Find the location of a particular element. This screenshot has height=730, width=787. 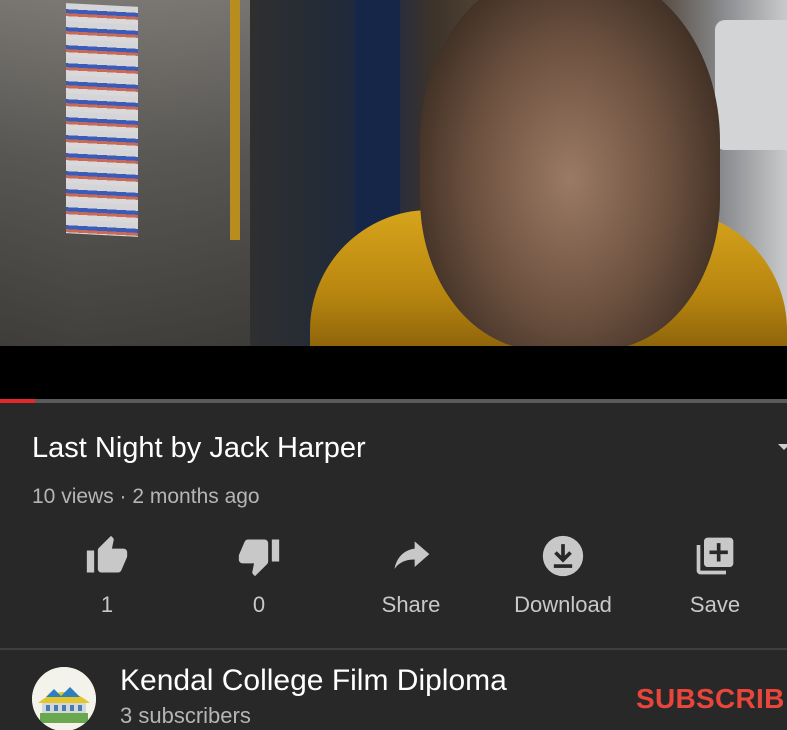

download-icon is located at coordinates (563, 556).